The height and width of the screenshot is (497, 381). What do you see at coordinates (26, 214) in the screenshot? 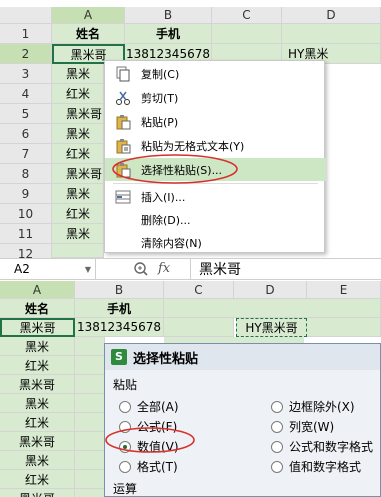
I see `row-header-10: 10` at bounding box center [26, 214].